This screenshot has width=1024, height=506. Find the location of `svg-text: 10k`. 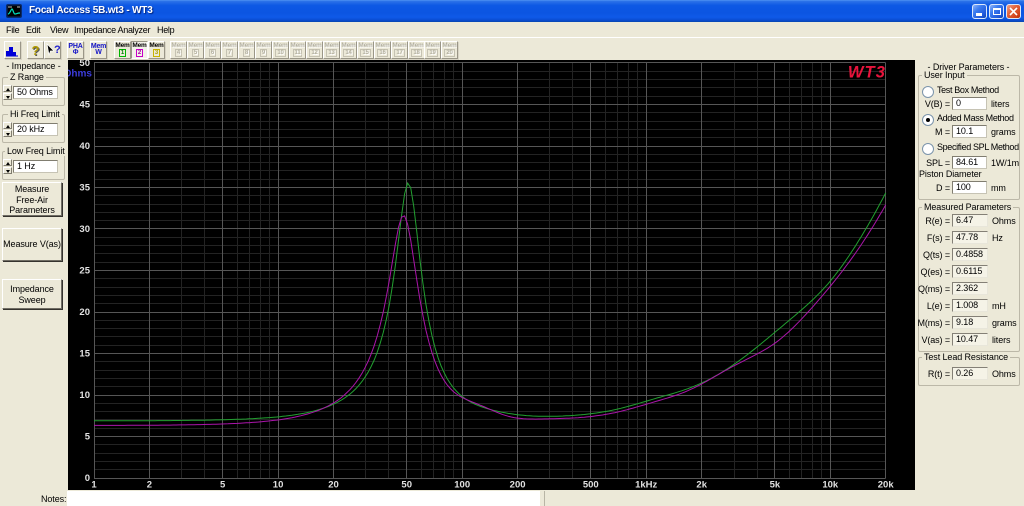

svg-text: 10k is located at coordinates (830, 485).